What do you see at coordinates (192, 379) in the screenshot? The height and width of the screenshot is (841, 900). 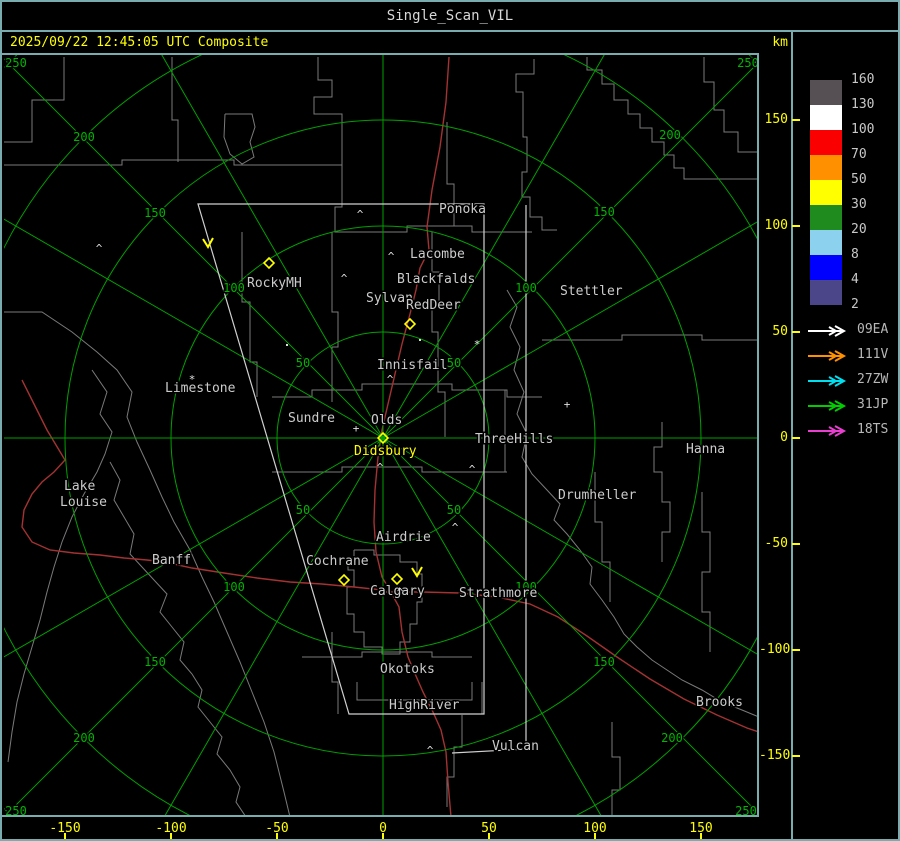 I see `asterisk-marker-icon: *` at bounding box center [192, 379].